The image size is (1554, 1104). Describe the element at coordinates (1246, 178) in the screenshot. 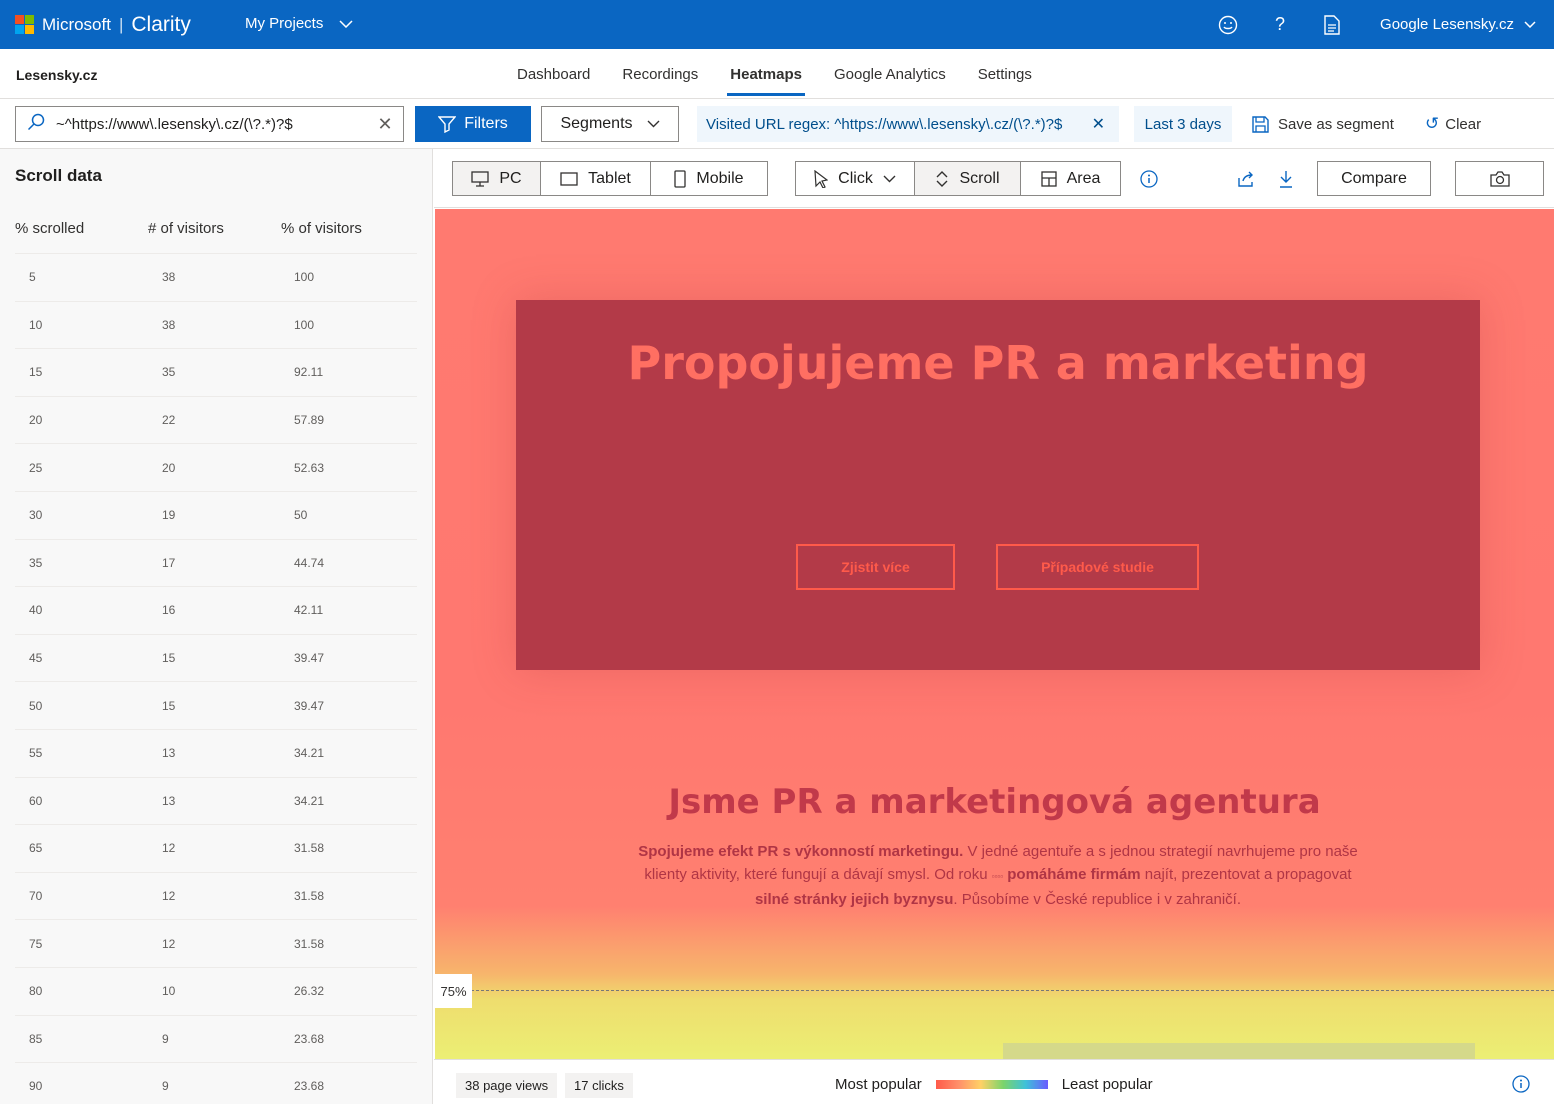

I see `share-icon` at that location.